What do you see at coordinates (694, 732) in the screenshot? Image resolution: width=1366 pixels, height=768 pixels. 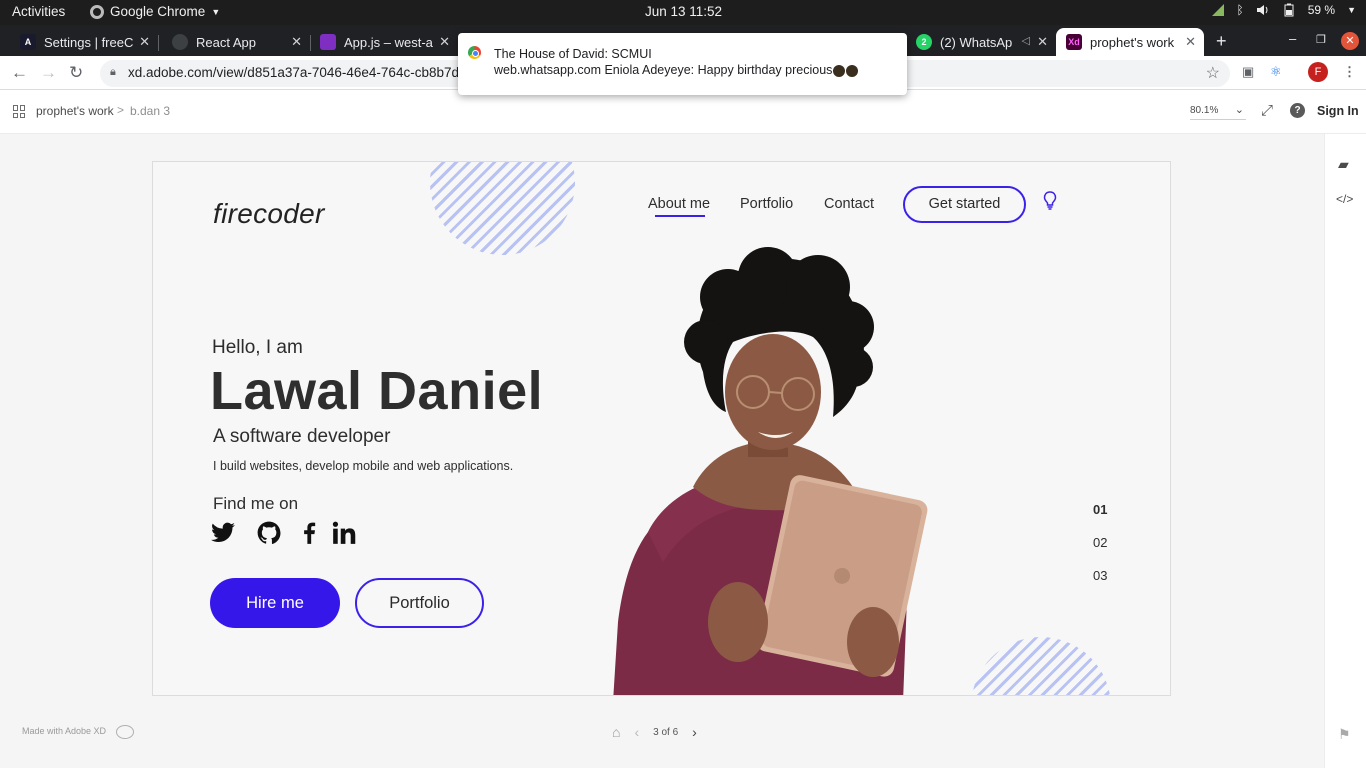 I see `next-page-button: ›` at bounding box center [694, 732].